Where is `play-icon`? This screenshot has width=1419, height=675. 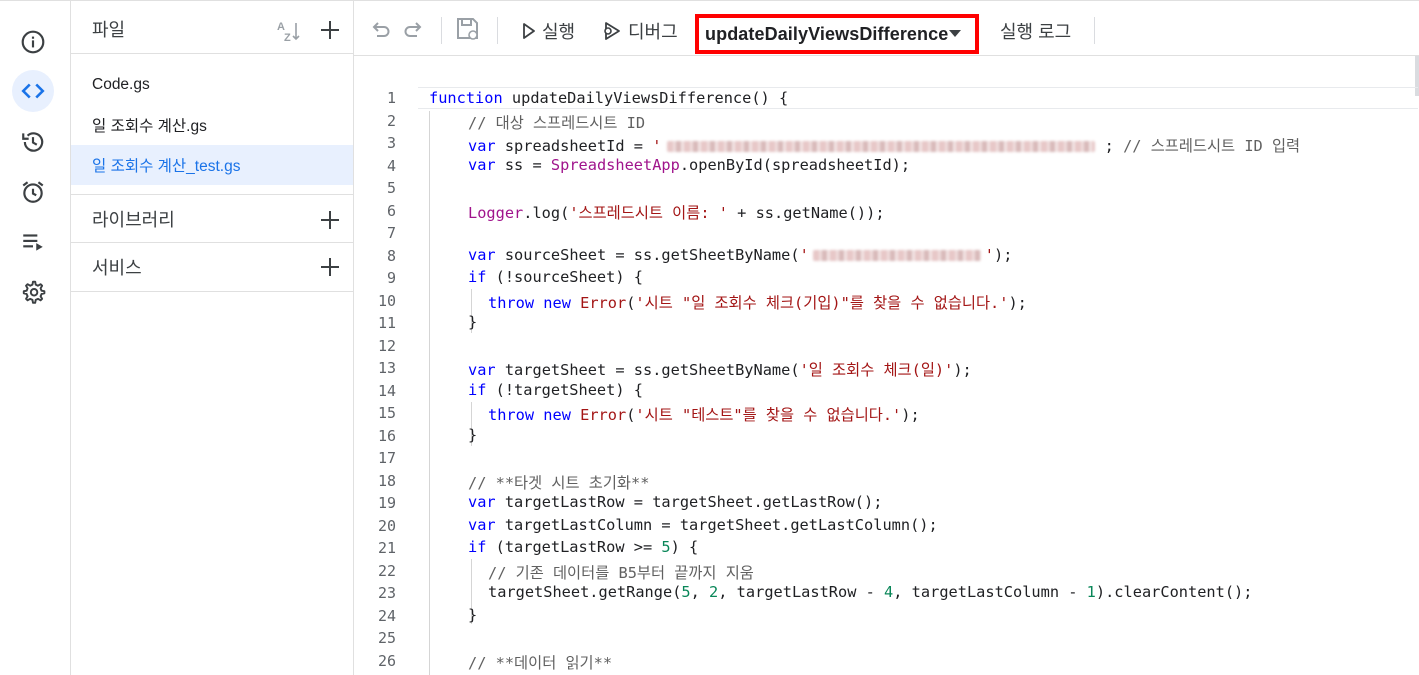 play-icon is located at coordinates (529, 31).